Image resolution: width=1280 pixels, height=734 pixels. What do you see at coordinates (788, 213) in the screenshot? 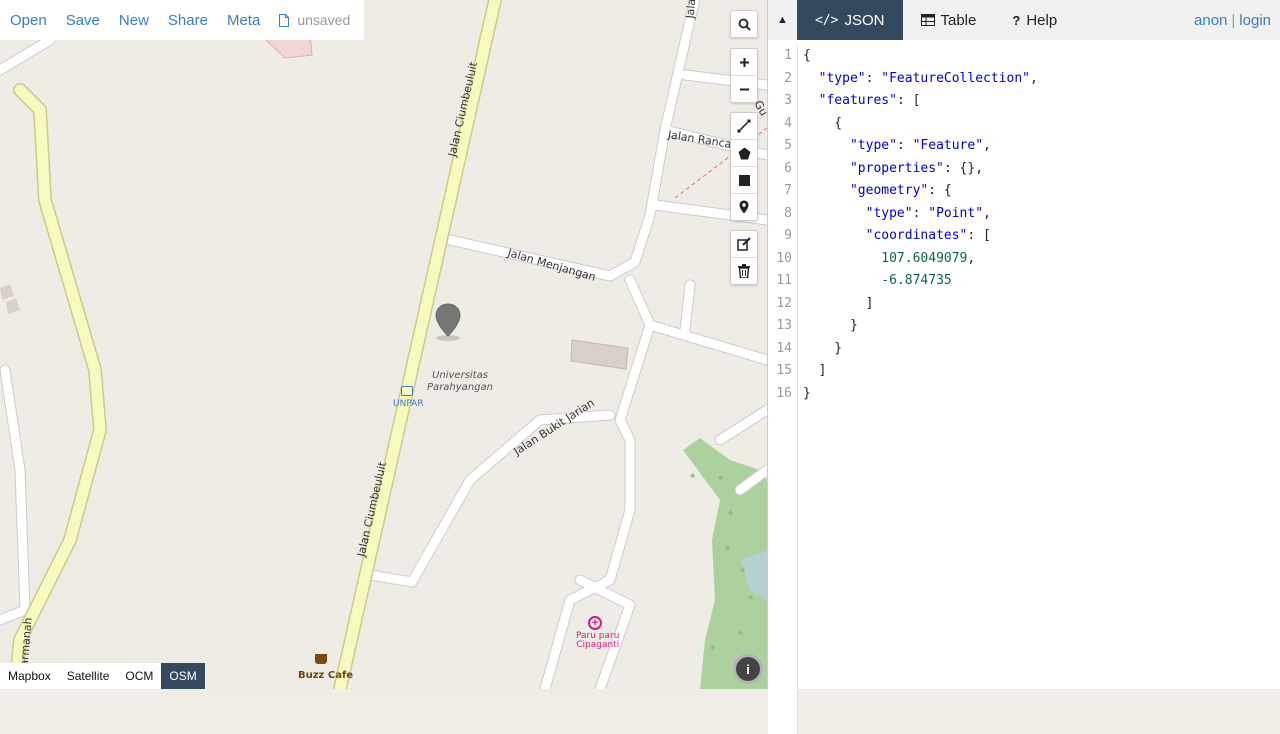
I see `line-number: 8` at bounding box center [788, 213].